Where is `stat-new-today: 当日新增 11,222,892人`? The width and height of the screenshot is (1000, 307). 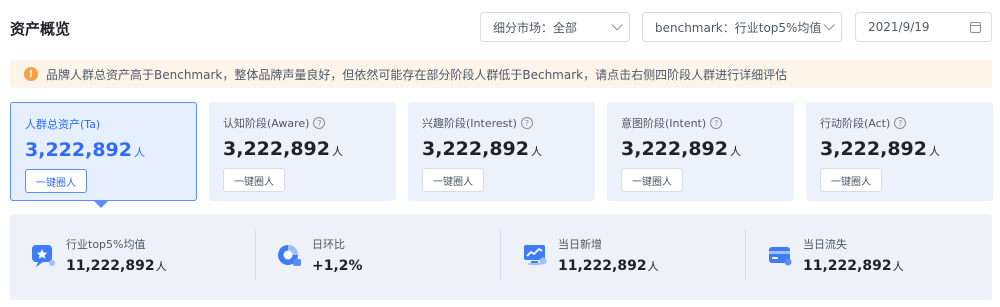 stat-new-today: 当日新增 11,222,892人 is located at coordinates (590, 255).